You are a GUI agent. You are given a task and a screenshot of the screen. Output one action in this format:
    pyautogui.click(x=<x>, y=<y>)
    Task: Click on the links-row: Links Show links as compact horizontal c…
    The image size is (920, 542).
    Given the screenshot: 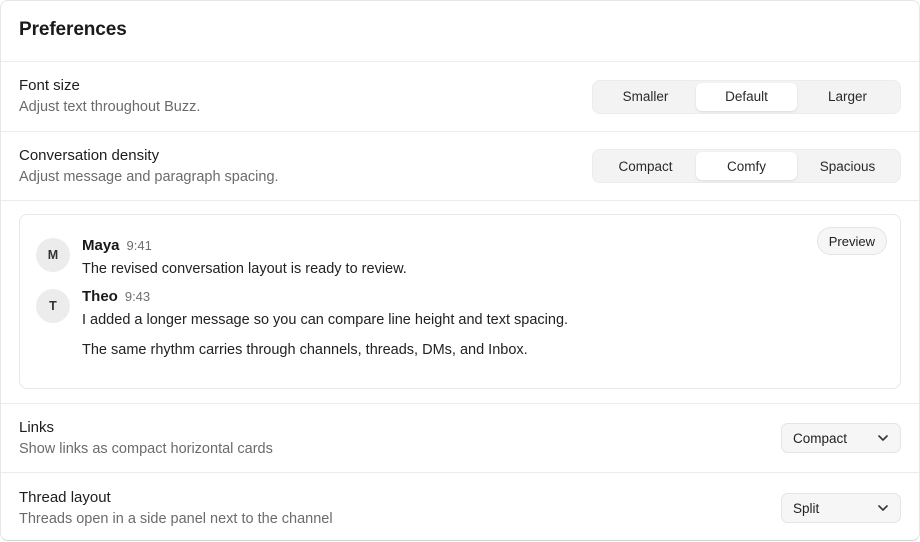 What is the action you would take?
    pyautogui.click(x=460, y=438)
    